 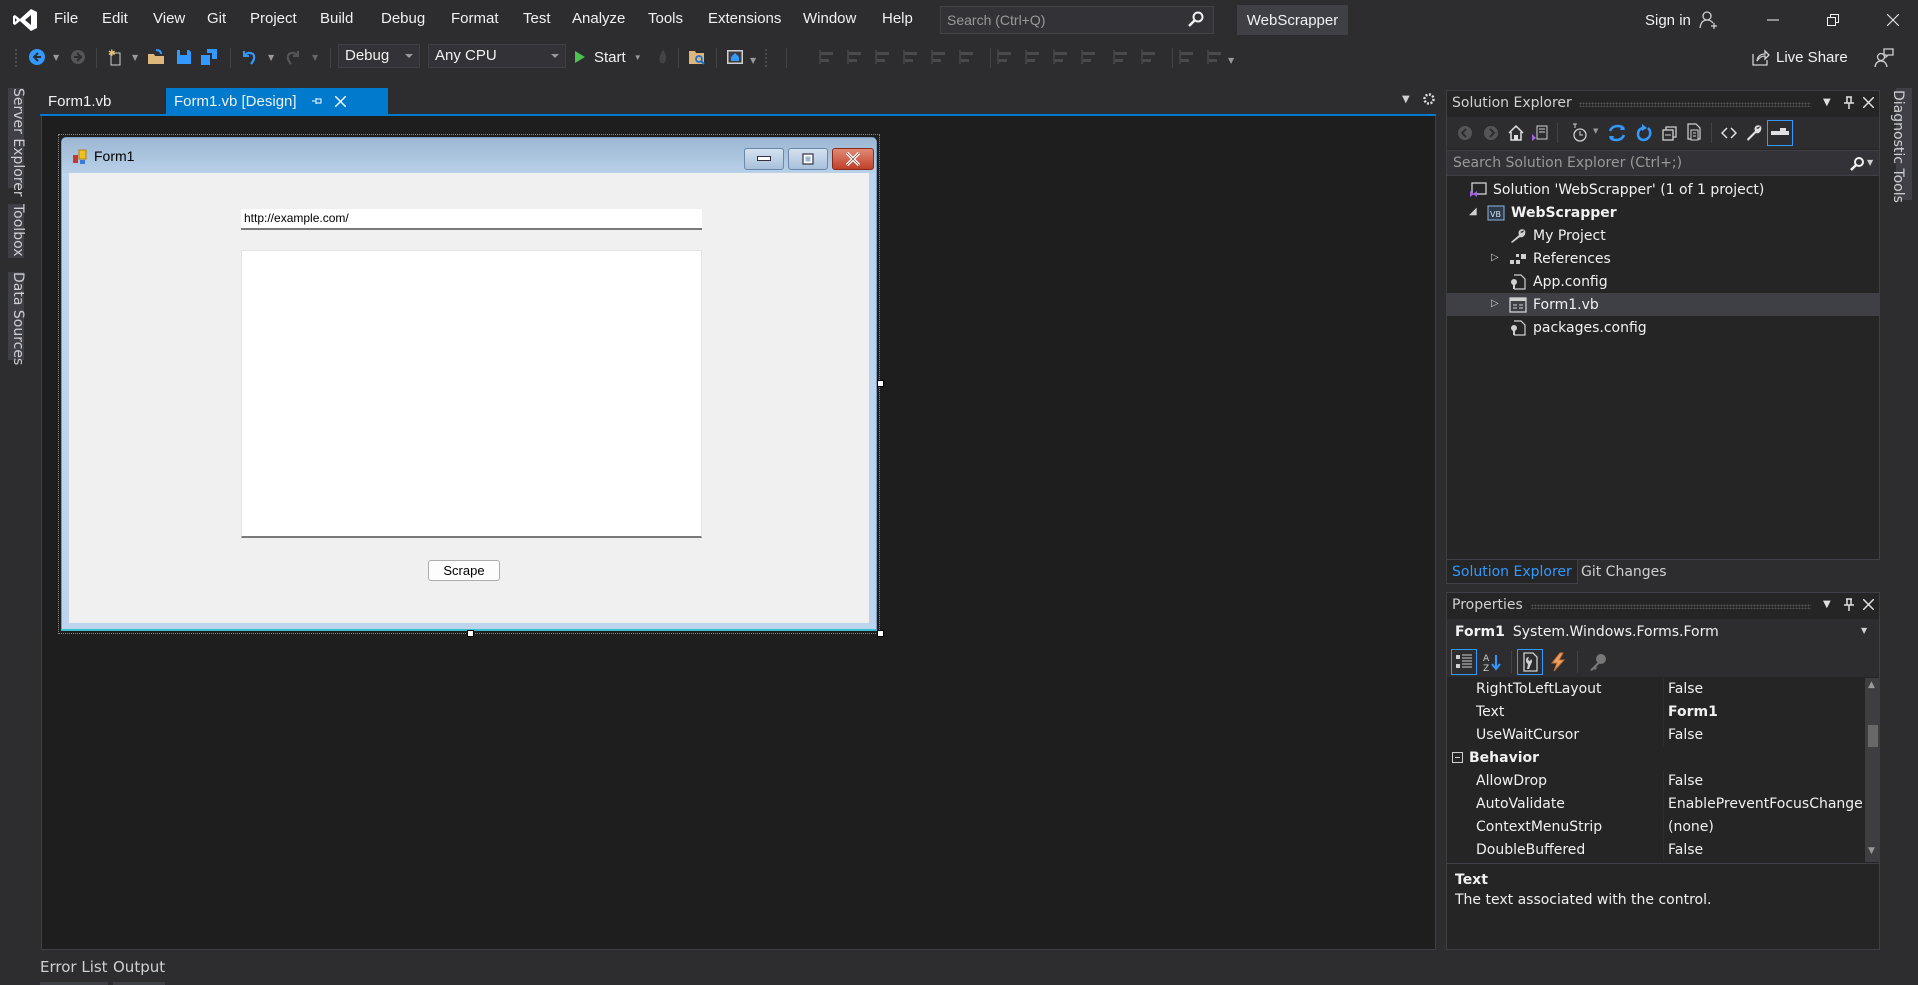 What do you see at coordinates (1656, 827) in the screenshot?
I see `property-row-contextmenustrip: ContextMenuStrip (none)` at bounding box center [1656, 827].